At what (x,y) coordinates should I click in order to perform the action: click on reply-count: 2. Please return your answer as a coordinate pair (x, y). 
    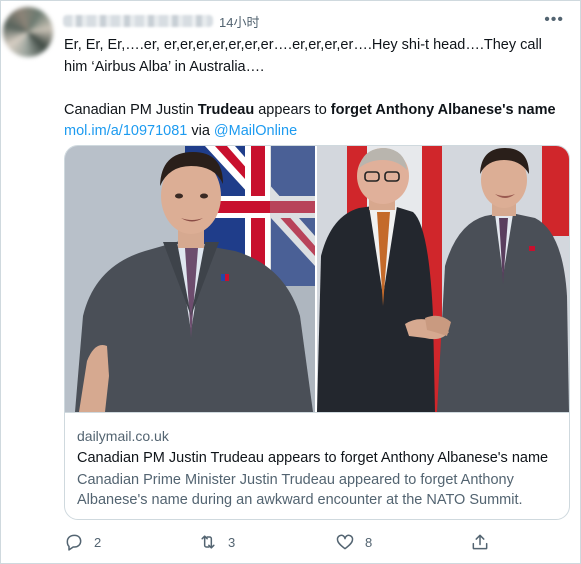
    Looking at the image, I should click on (98, 542).